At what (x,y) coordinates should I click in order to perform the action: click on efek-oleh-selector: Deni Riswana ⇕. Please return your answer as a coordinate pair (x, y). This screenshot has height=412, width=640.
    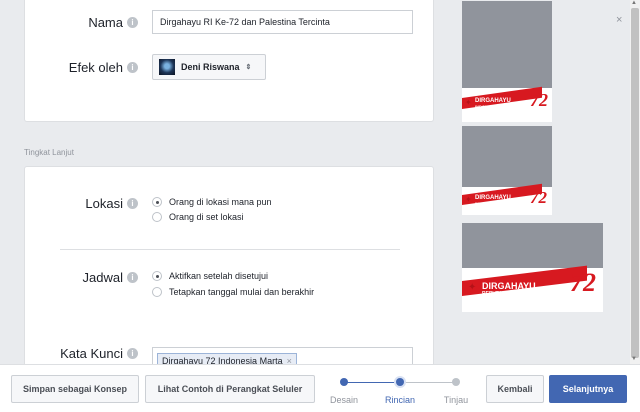
    Looking at the image, I should click on (209, 67).